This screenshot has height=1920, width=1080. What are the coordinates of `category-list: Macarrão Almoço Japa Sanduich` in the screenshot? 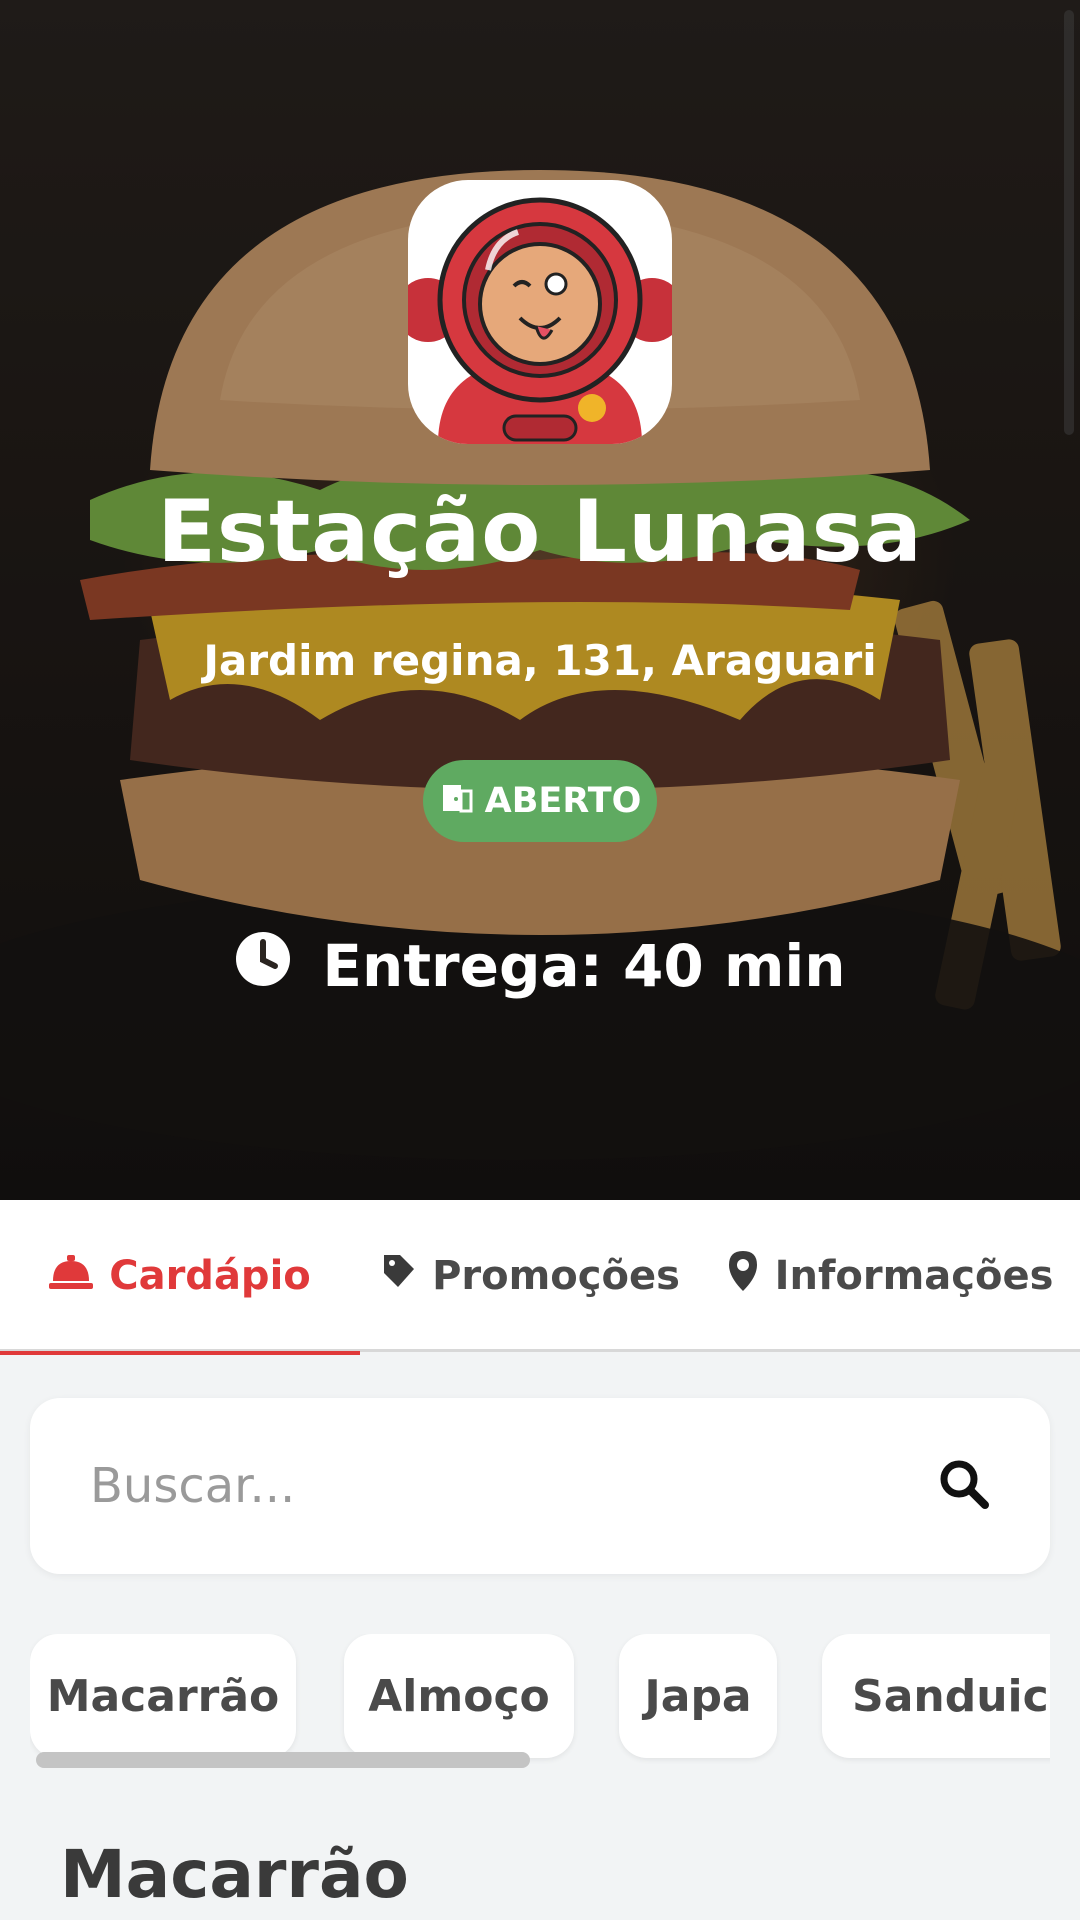 It's located at (540, 1699).